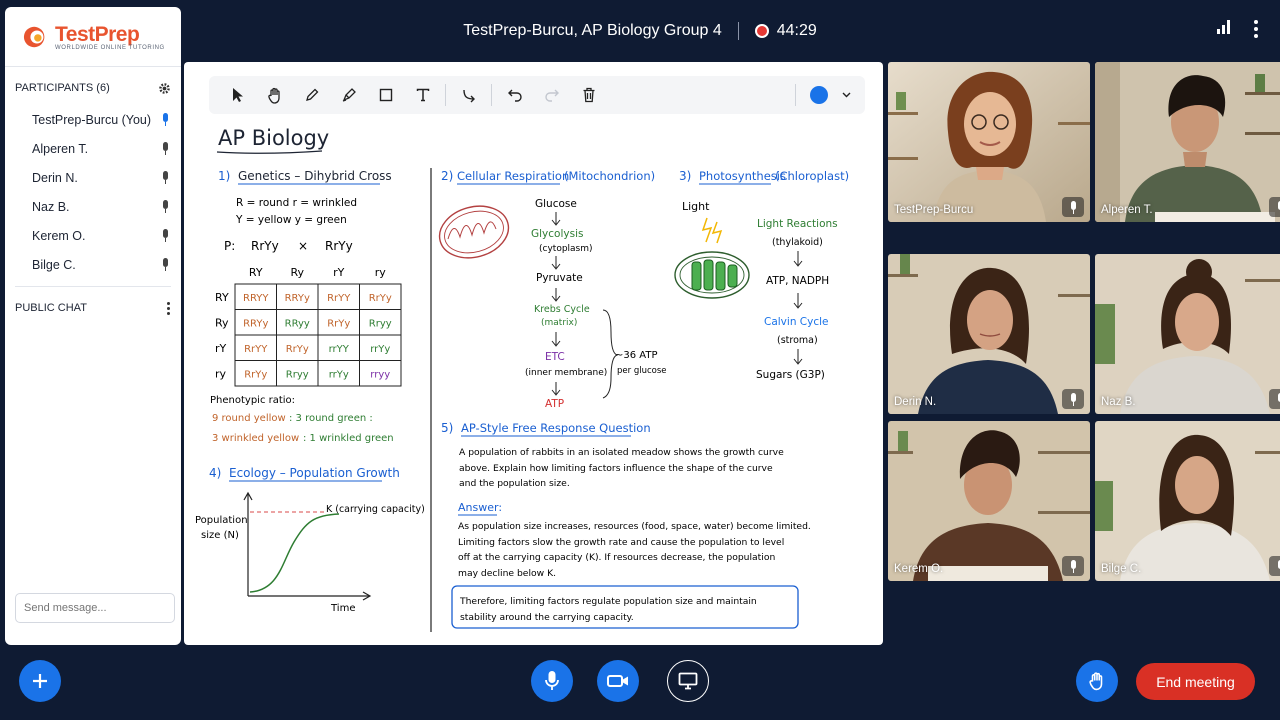 This screenshot has width=1280, height=720. Describe the element at coordinates (507, 573) in the screenshot. I see `frq-answer-line: may decline below K.` at that location.